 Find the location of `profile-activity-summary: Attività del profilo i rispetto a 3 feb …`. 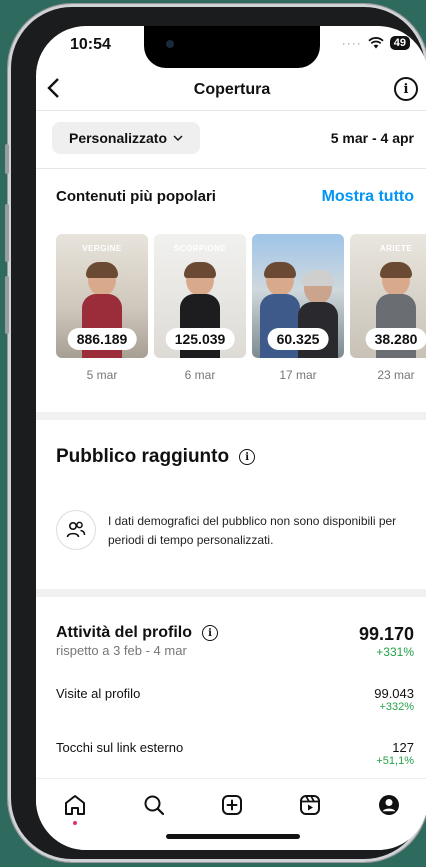

profile-activity-summary: Attività del profilo i rispetto a 3 feb … is located at coordinates (235, 641).